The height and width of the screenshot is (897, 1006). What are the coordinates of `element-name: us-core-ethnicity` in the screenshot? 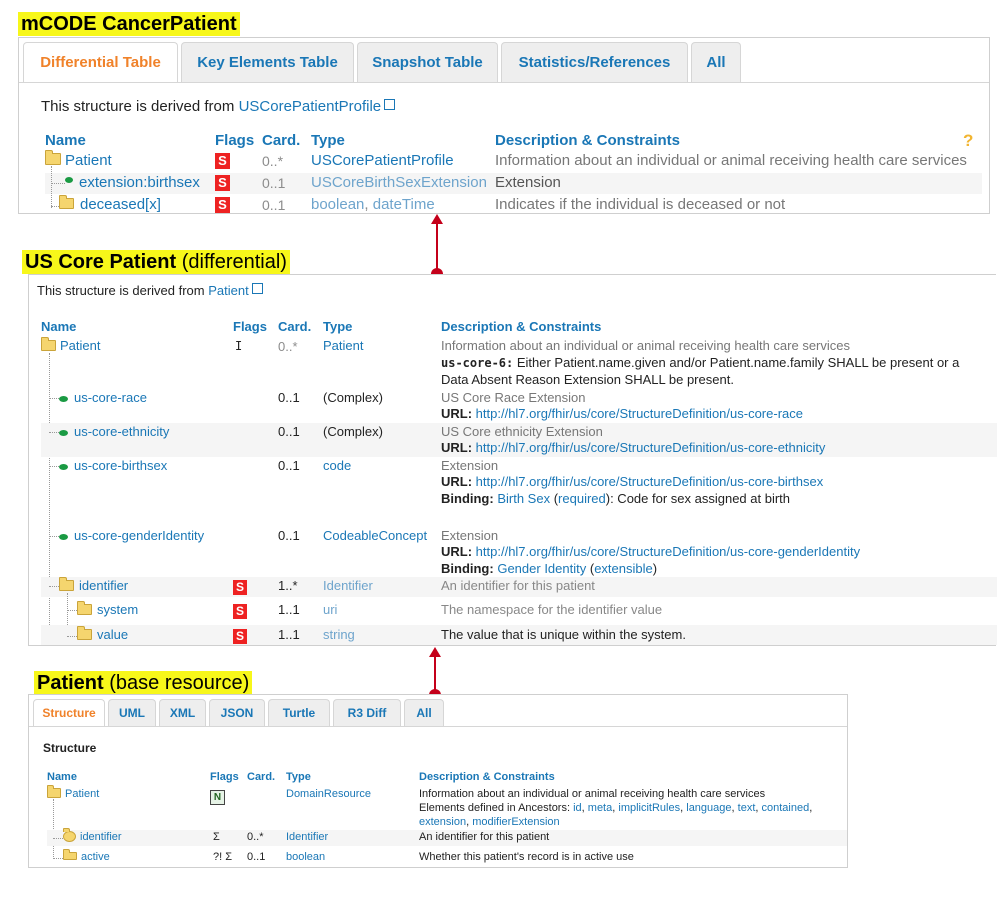 It's located at (121, 431).